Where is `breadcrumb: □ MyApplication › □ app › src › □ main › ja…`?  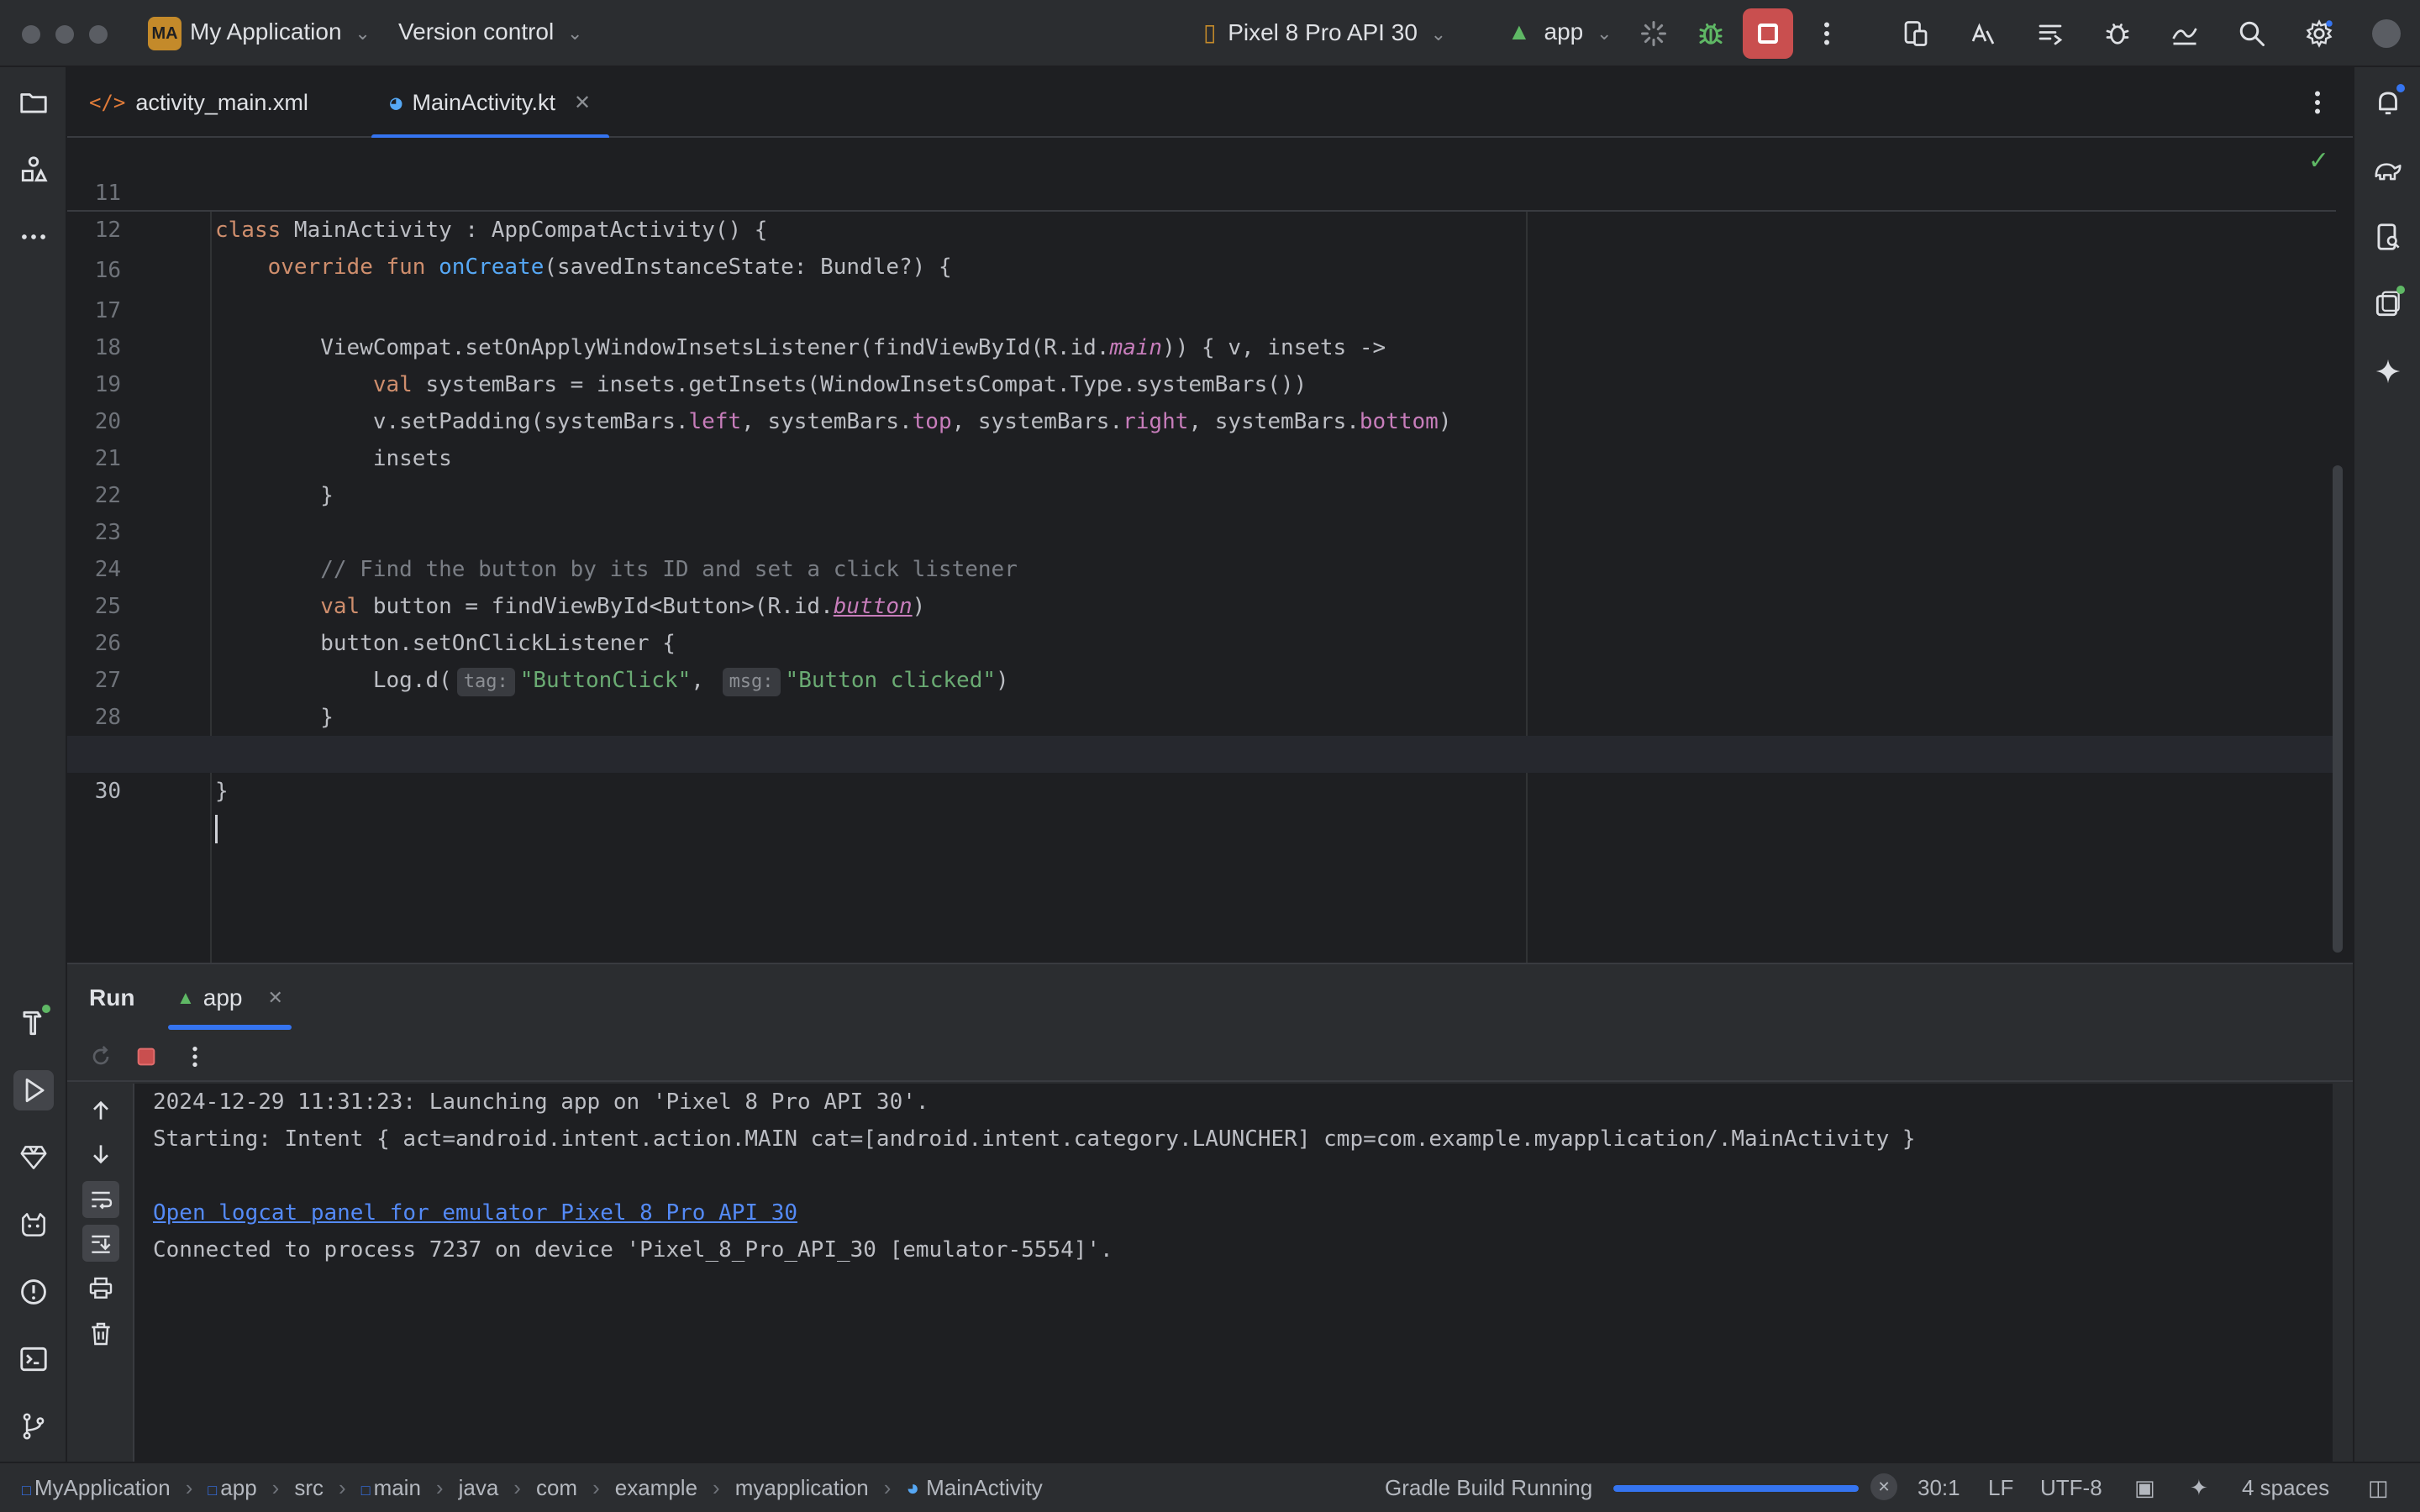 breadcrumb: □ MyApplication › □ app › src › □ main › ja… is located at coordinates (532, 1488).